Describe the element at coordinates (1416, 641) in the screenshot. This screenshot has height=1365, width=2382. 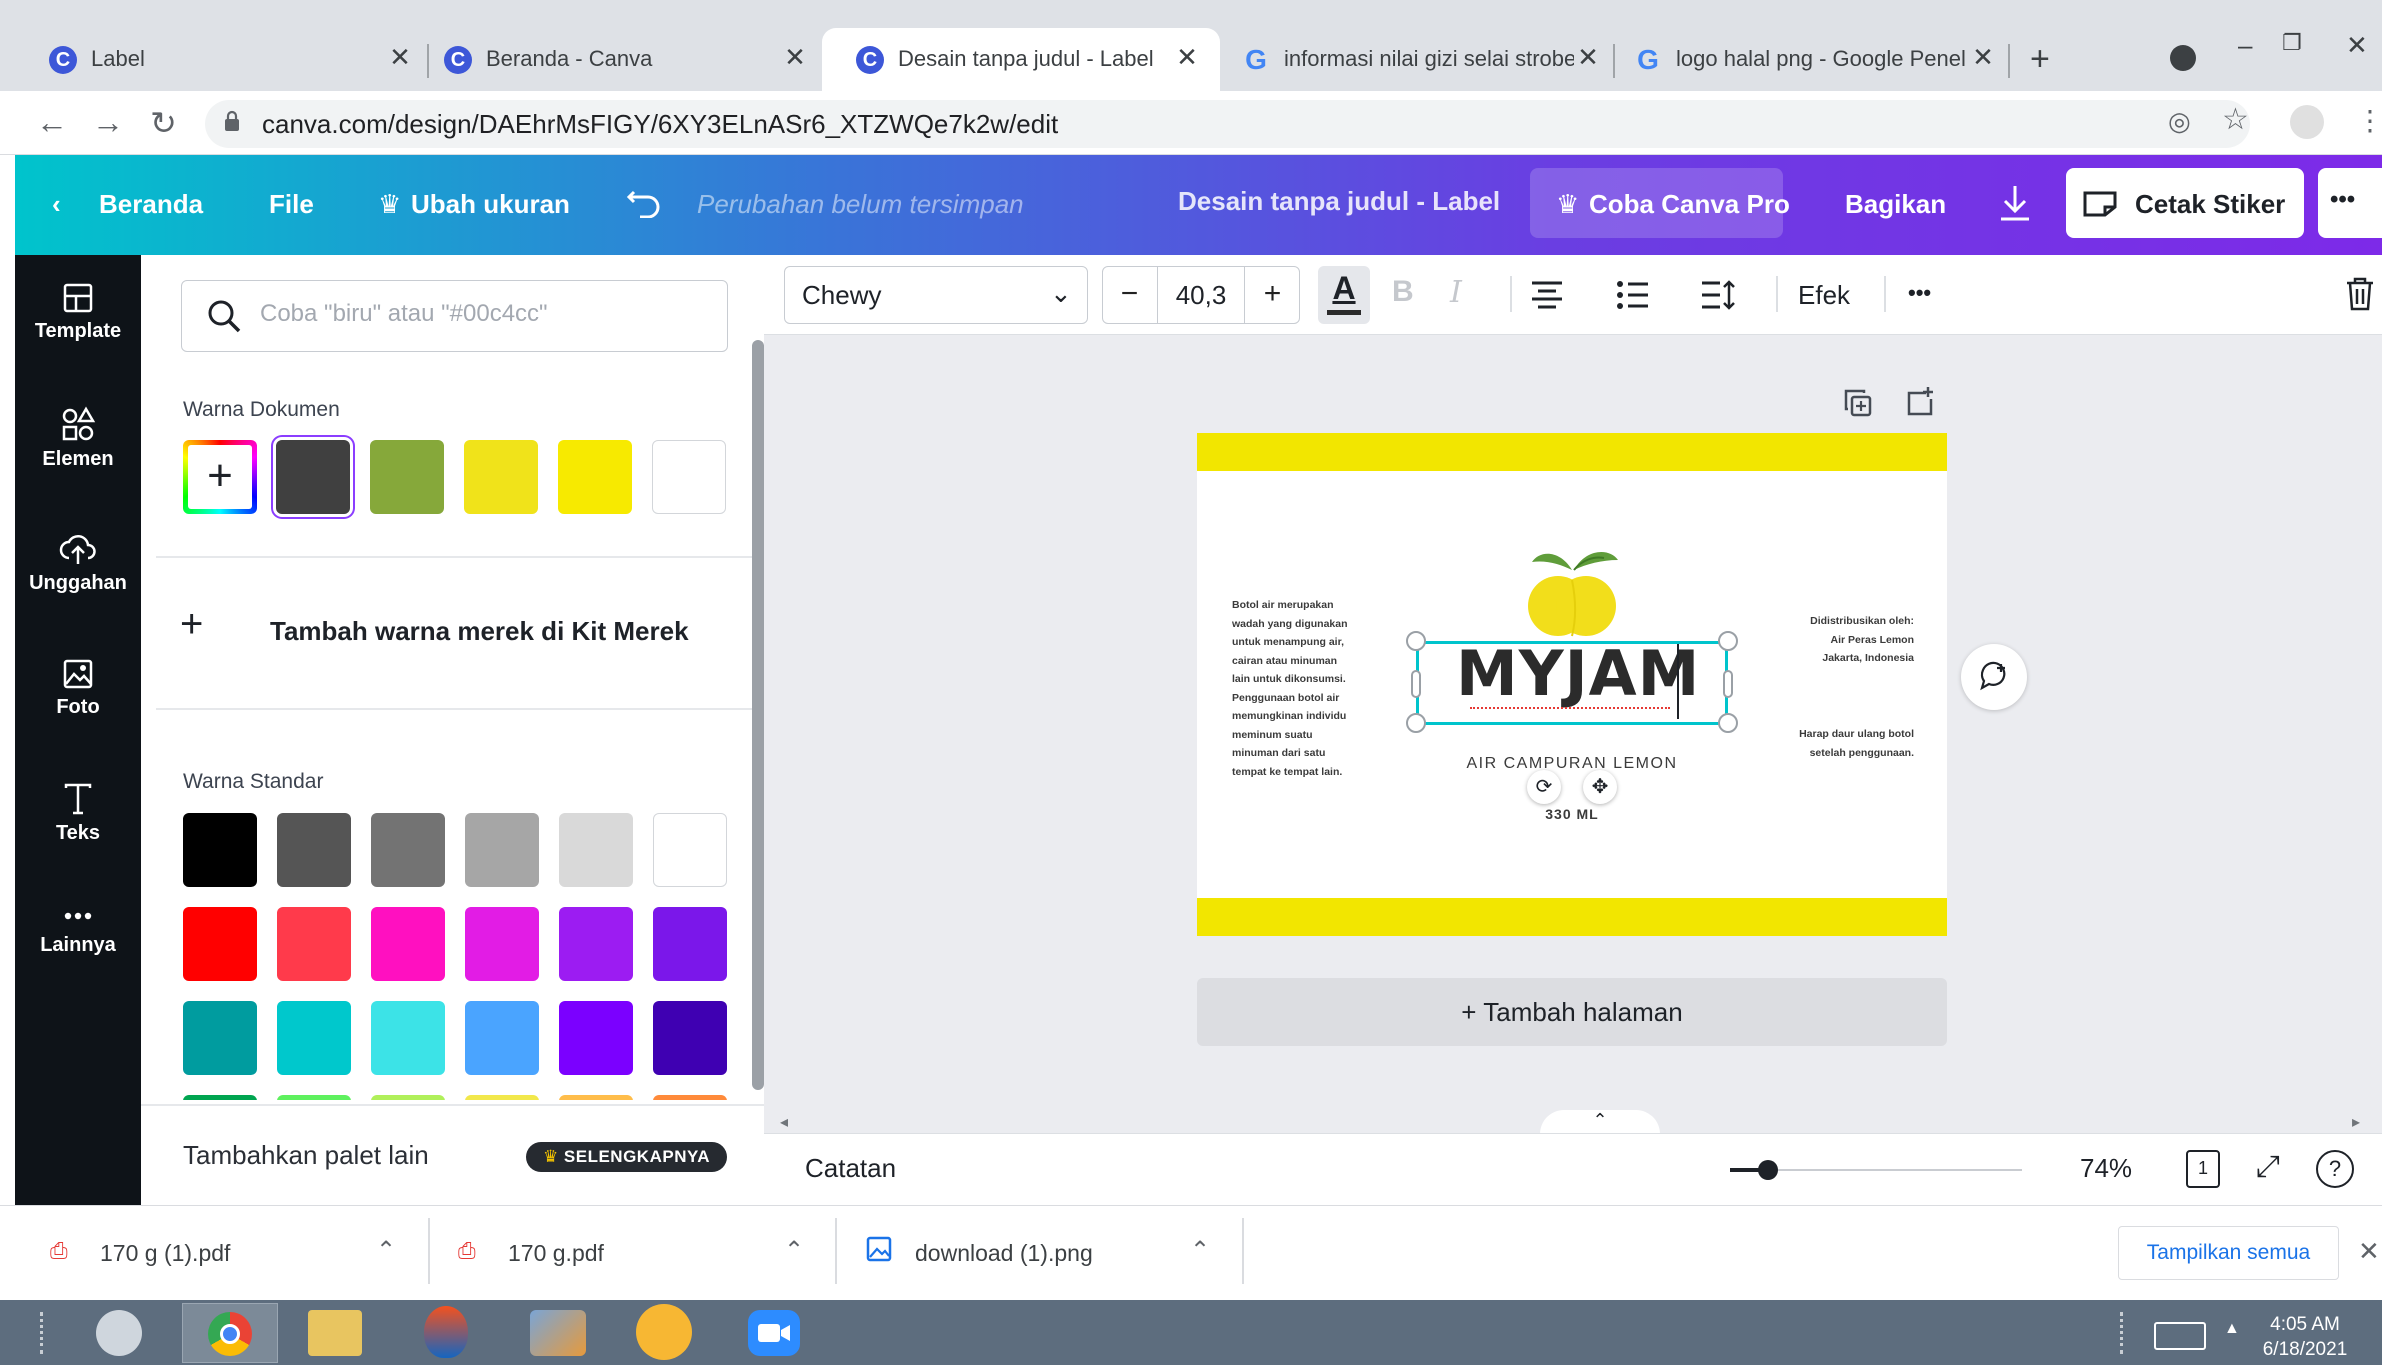
I see `resize-handle-tl` at that location.